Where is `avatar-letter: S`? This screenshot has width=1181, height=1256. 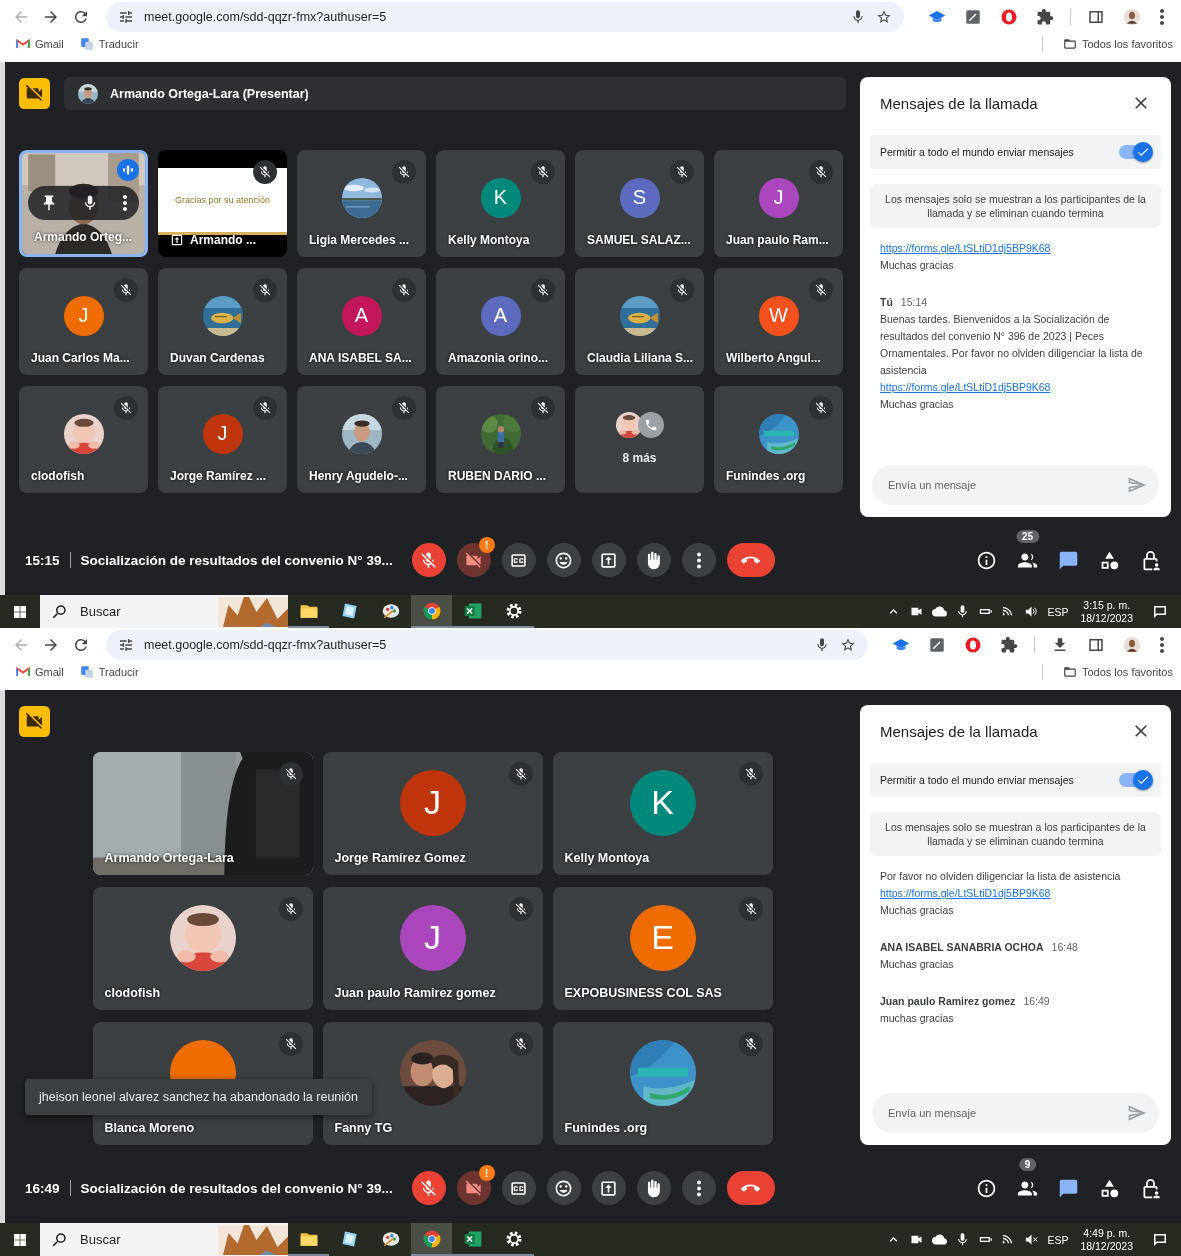 avatar-letter: S is located at coordinates (639, 197).